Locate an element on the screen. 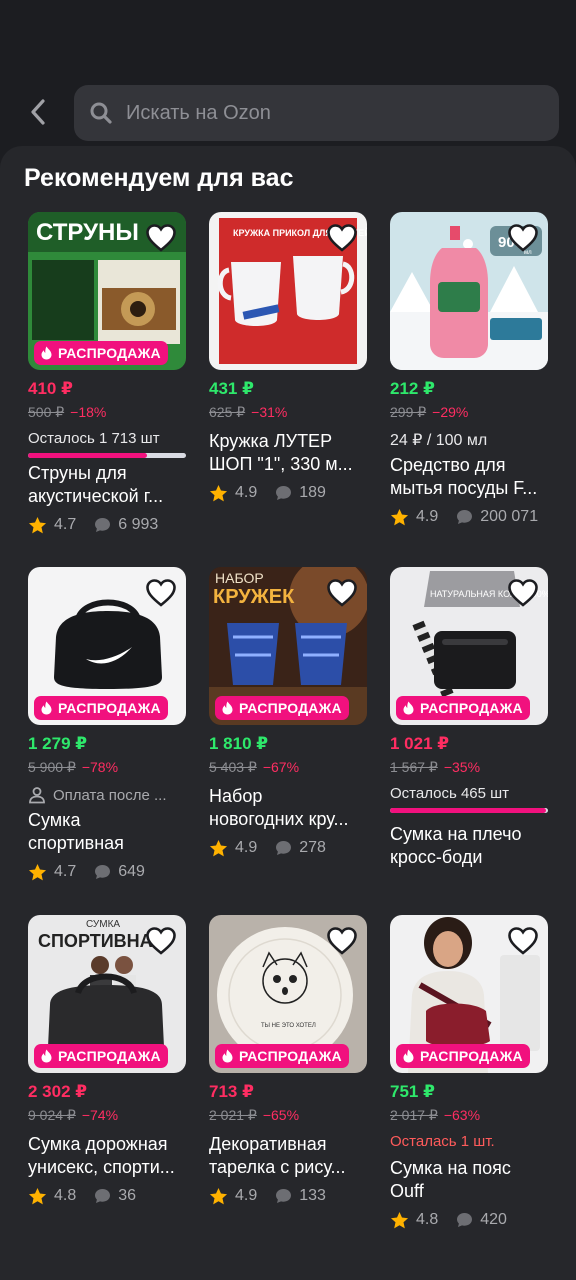  svg-text: КРУЖЕК is located at coordinates (254, 597).